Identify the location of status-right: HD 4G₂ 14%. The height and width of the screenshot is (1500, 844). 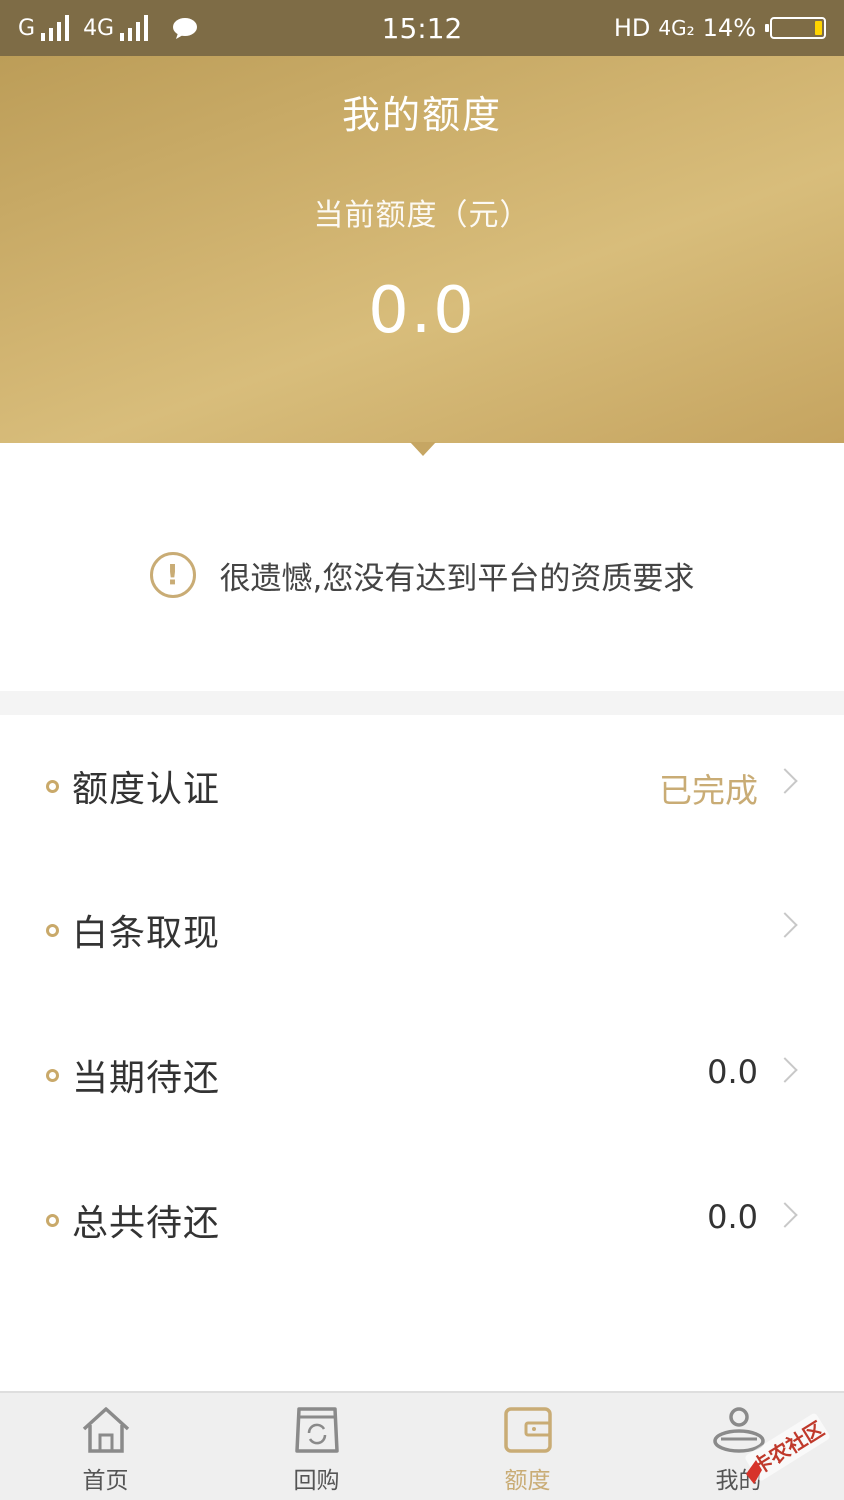
(720, 28).